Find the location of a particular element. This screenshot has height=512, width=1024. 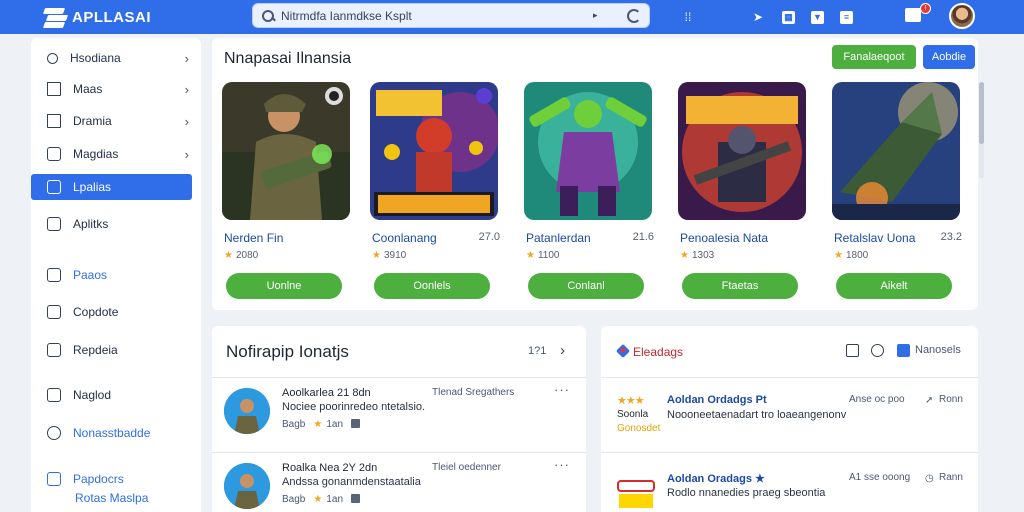

app-card: Patanlerdan 21.6 ★ 1100 Conlanl is located at coordinates (584, 192).